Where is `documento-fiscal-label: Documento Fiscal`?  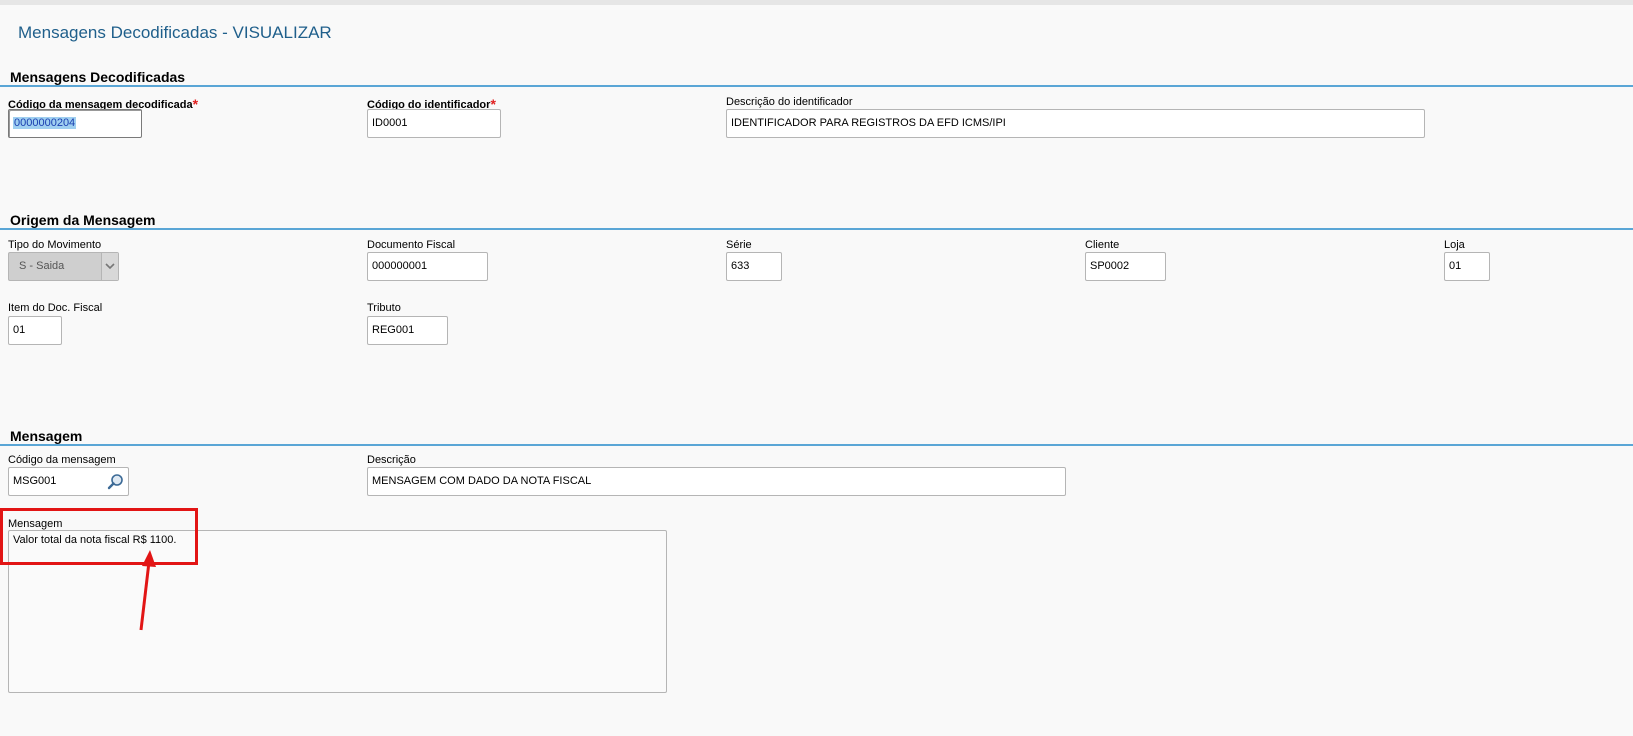 documento-fiscal-label: Documento Fiscal is located at coordinates (411, 245).